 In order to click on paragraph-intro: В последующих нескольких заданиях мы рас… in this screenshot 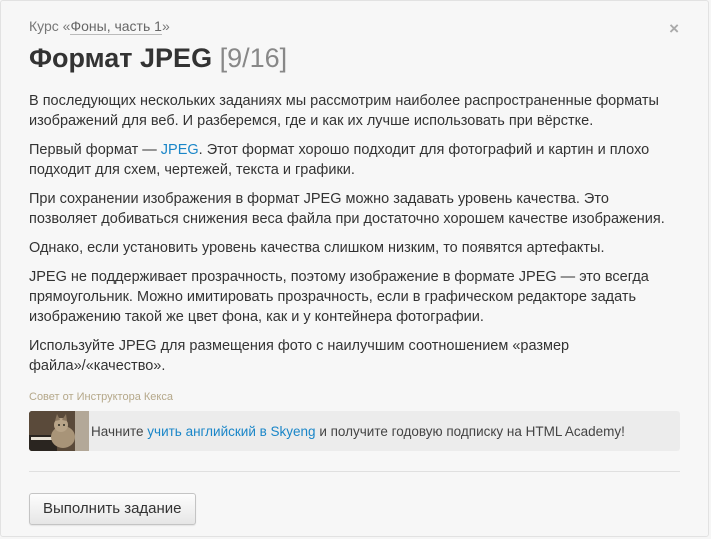, I will do `click(344, 111)`.